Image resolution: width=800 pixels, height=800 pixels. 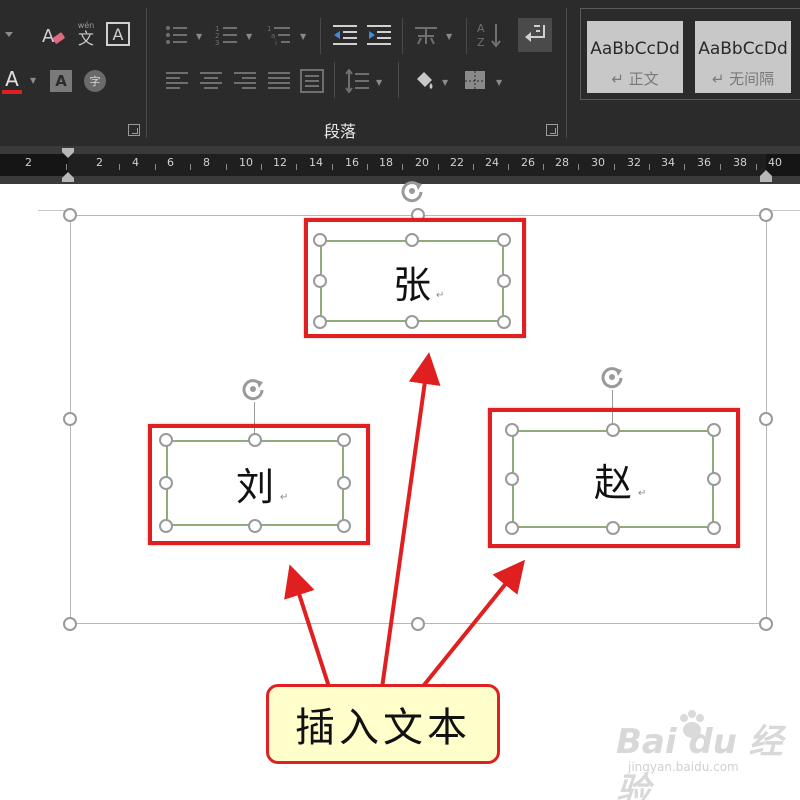 I want to click on font-color-button: A, so click(x=12, y=81).